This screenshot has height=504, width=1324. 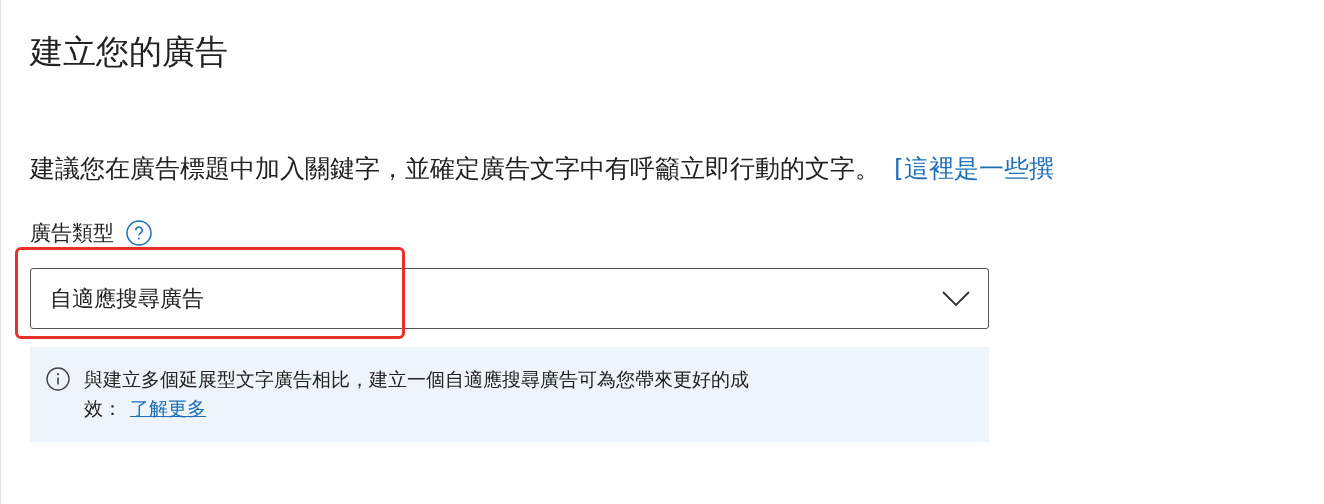 What do you see at coordinates (509, 298) in the screenshot?
I see `ad-type-dropdown: 自適應搜尋廣告` at bounding box center [509, 298].